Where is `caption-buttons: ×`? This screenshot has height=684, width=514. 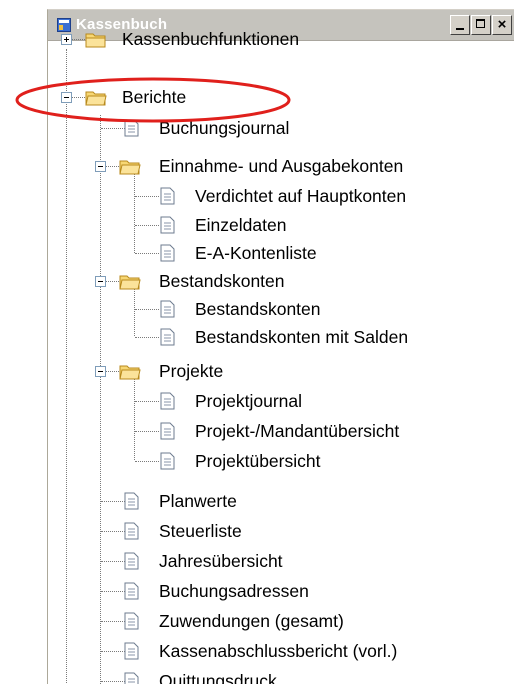
caption-buttons: × is located at coordinates (481, 25).